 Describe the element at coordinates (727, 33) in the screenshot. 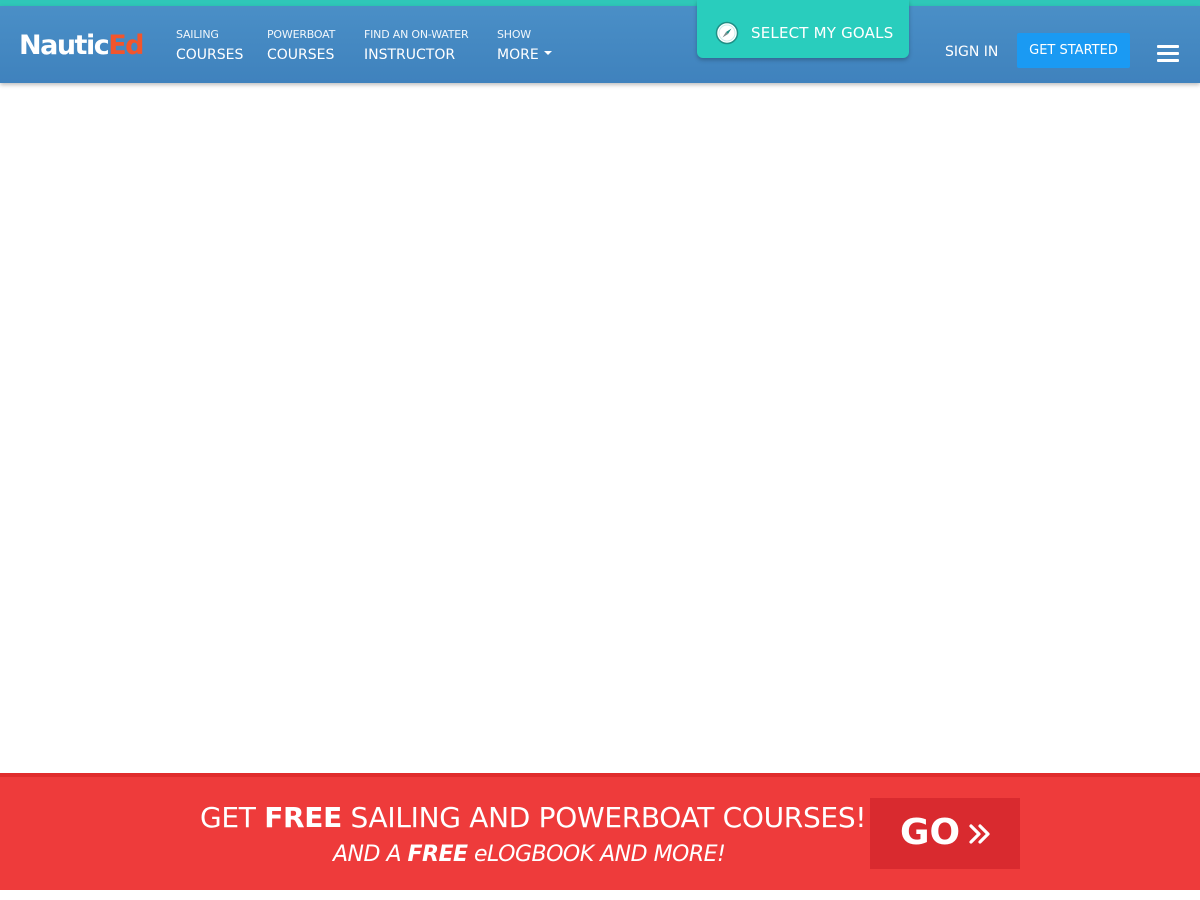

I see `compass-icon` at that location.